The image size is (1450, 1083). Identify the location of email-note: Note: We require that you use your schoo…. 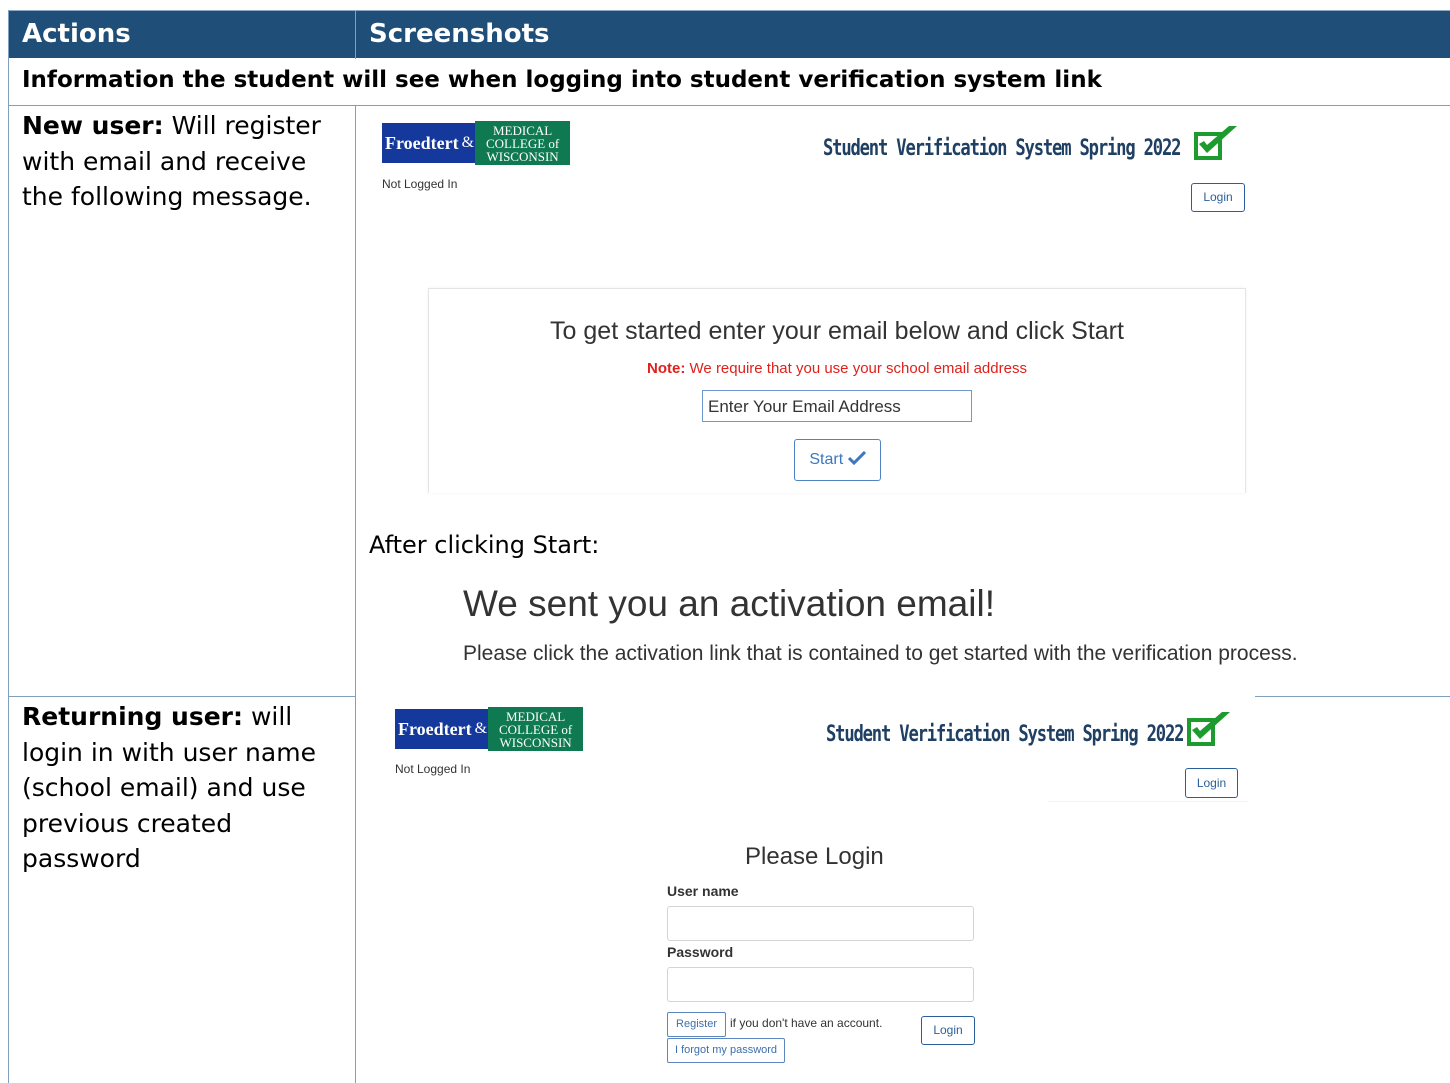
(837, 368).